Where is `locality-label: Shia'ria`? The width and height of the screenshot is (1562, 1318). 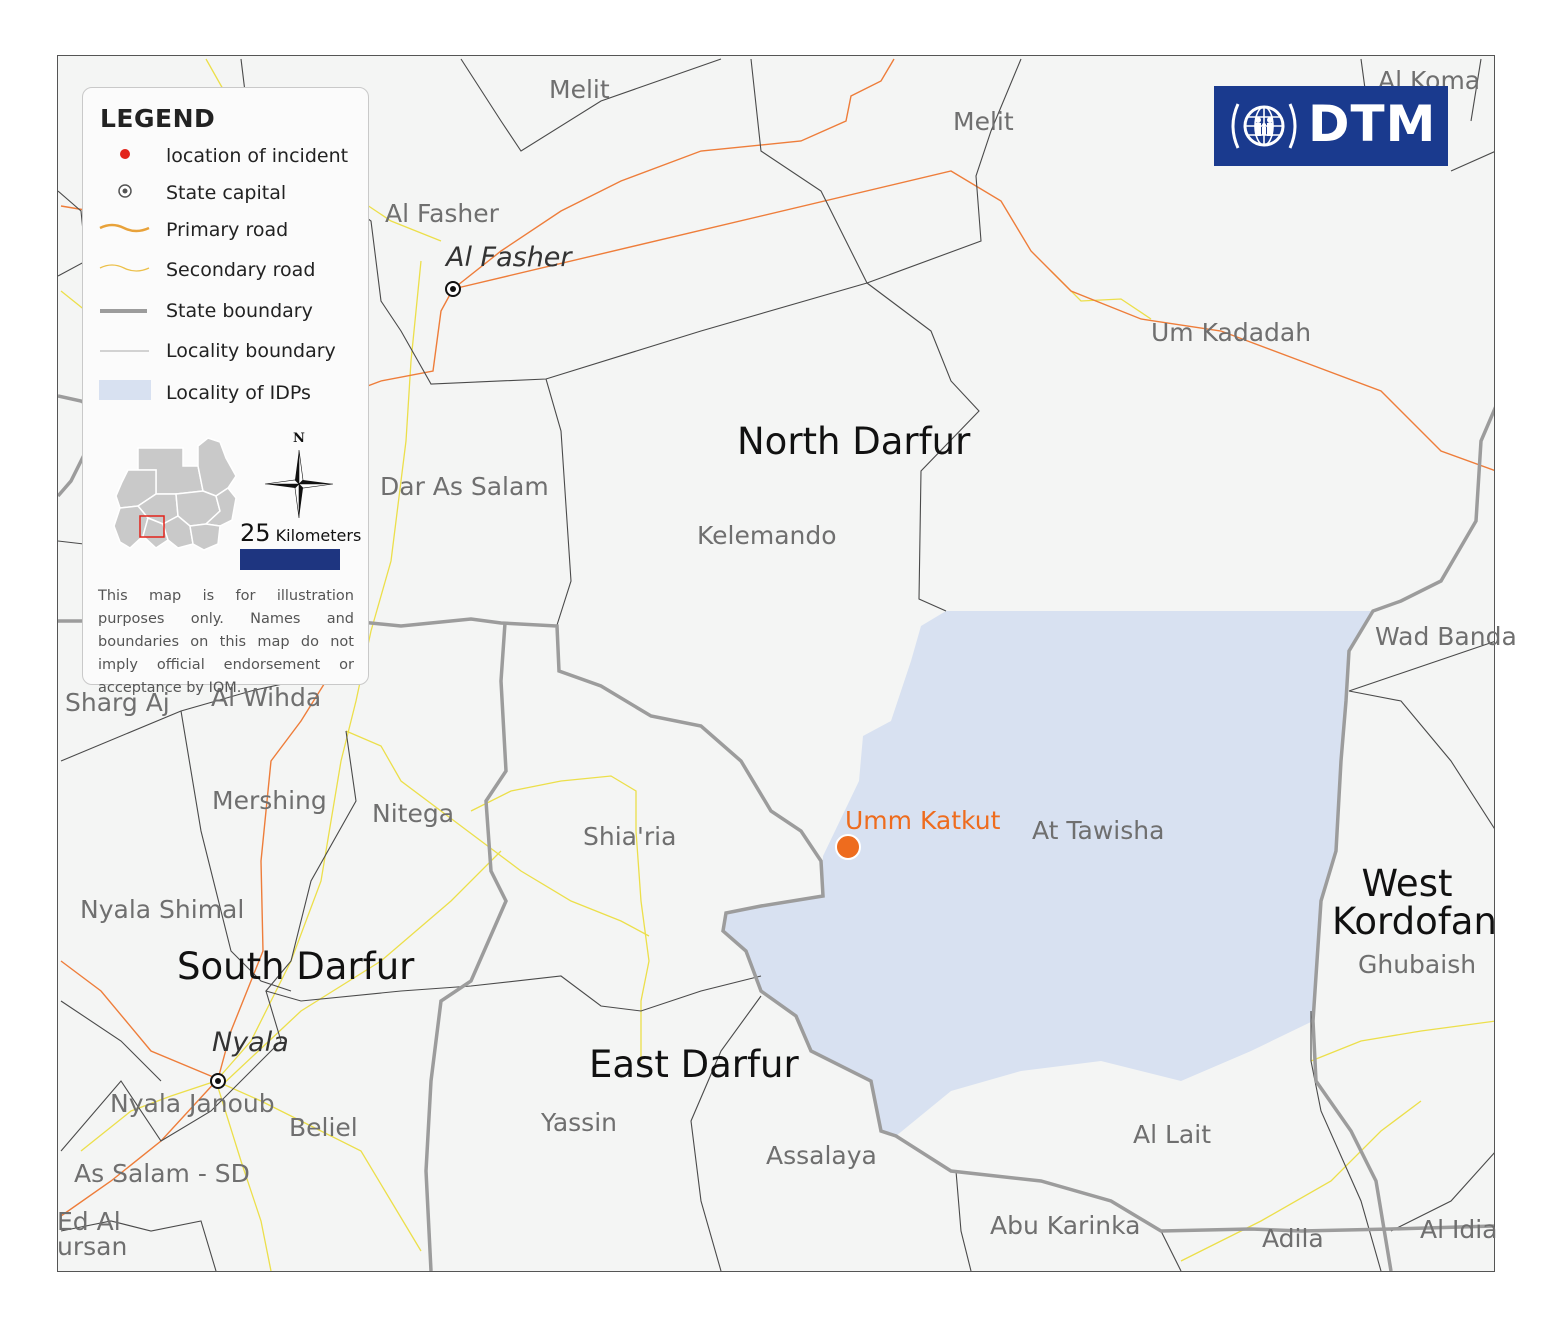 locality-label: Shia'ria is located at coordinates (630, 836).